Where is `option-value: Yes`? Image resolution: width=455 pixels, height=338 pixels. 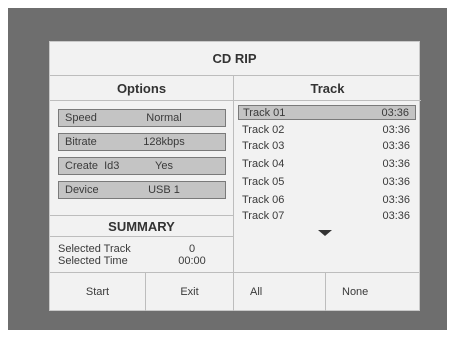 option-value: Yes is located at coordinates (164, 166).